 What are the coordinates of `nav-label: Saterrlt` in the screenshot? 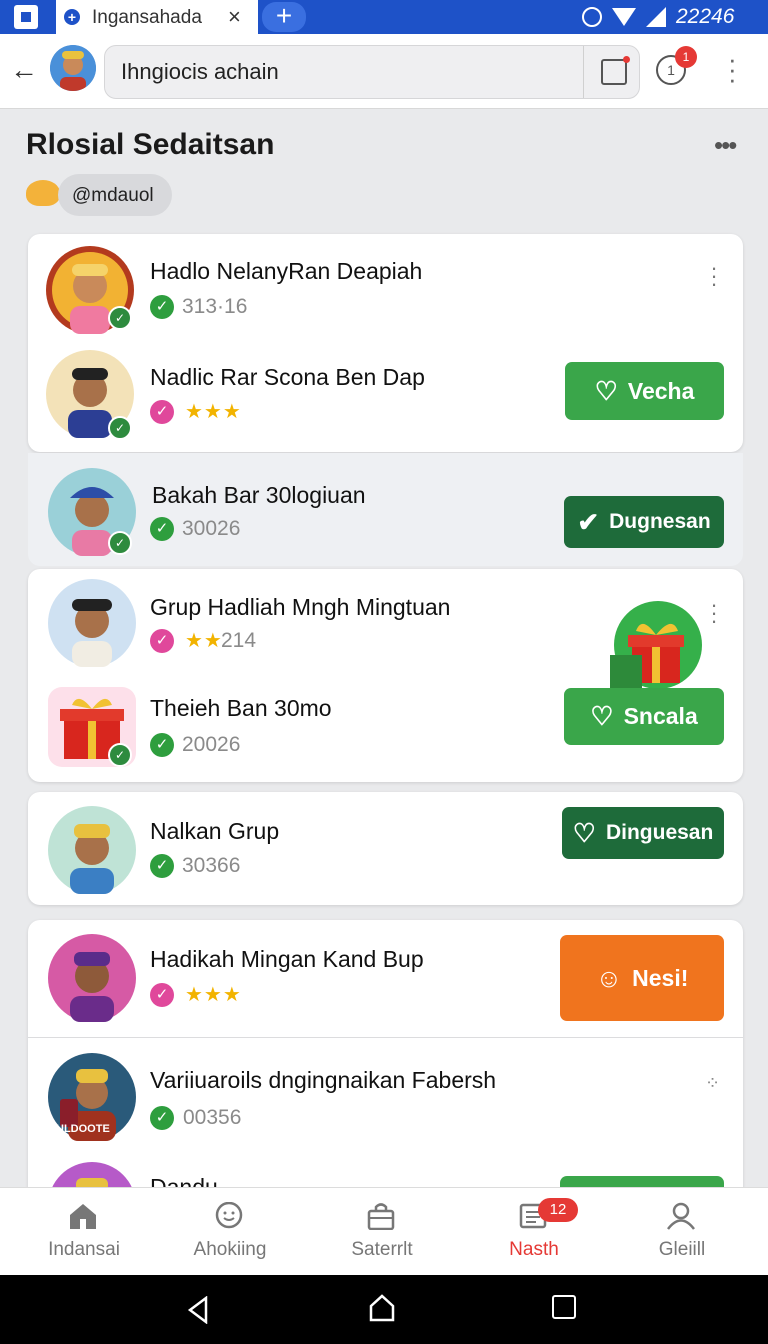 It's located at (382, 1249).